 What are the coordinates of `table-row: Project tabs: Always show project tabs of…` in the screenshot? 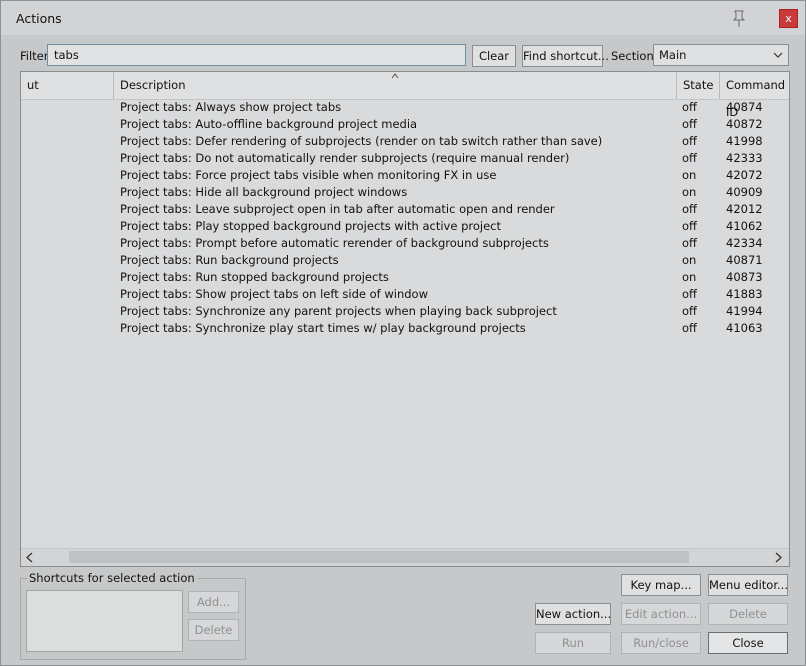 It's located at (405, 107).